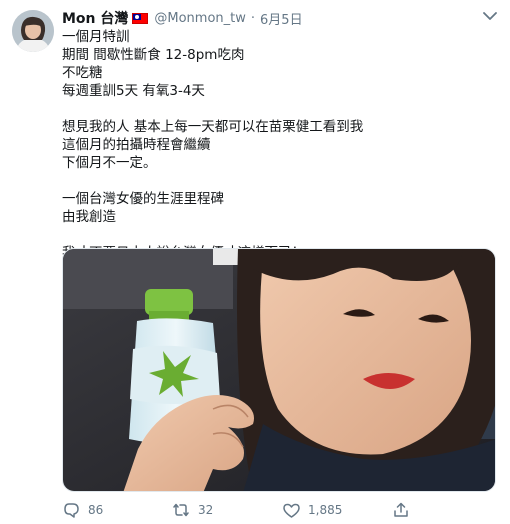 The height and width of the screenshot is (524, 510). I want to click on tweet-line: 不吃糖, so click(82, 73).